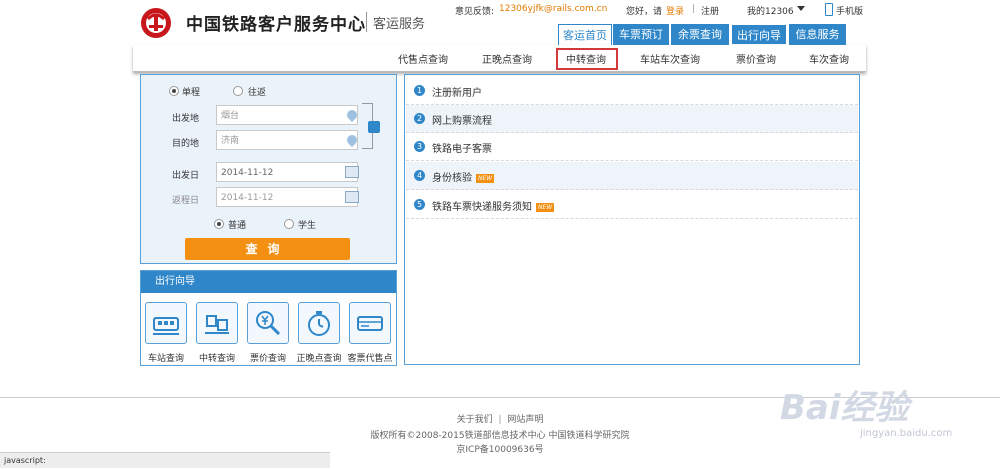  Describe the element at coordinates (553, 9) in the screenshot. I see `feedback-email-link: 12306yjfk@rails.com.cn` at that location.